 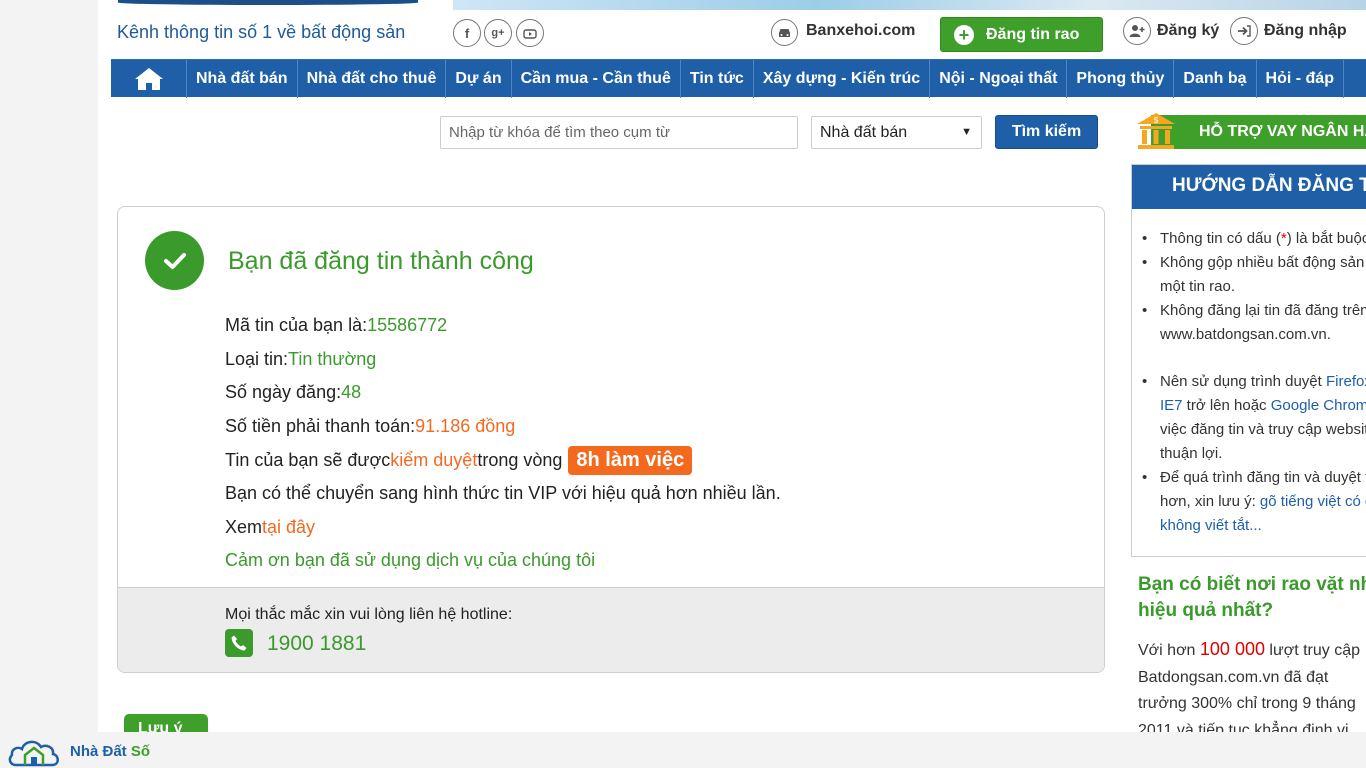 I want to click on logo-strip, so click(x=268, y=2).